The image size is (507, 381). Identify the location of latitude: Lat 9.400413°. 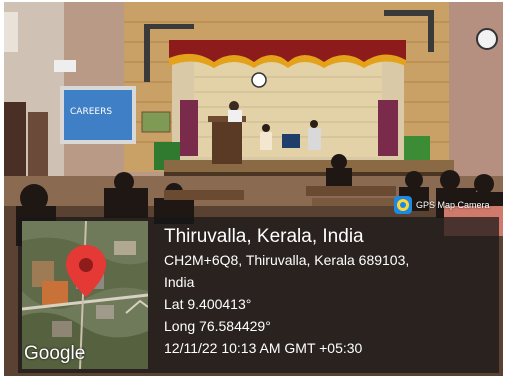
(208, 304).